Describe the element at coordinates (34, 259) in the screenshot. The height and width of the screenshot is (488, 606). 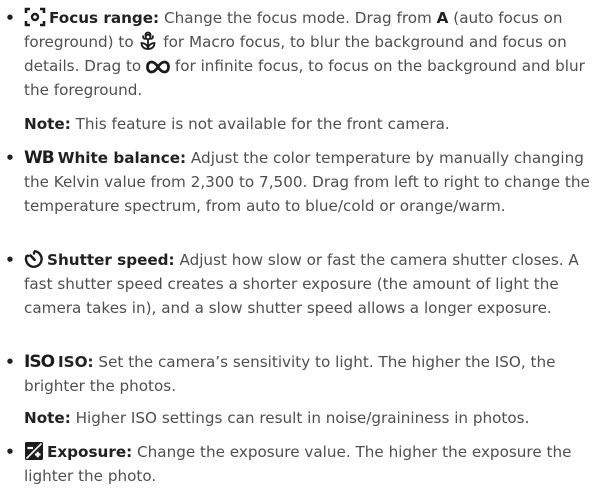
I see `shutter-speed-icon` at that location.